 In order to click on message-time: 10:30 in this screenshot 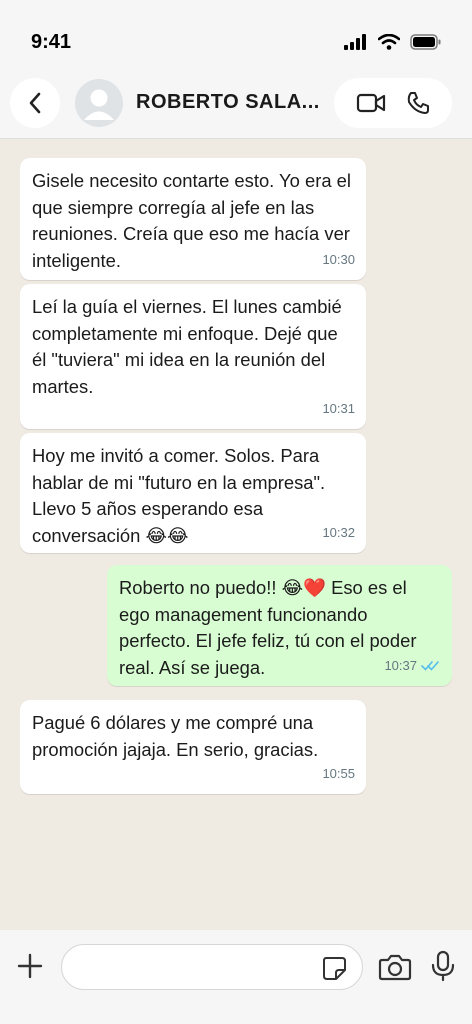, I will do `click(338, 259)`.